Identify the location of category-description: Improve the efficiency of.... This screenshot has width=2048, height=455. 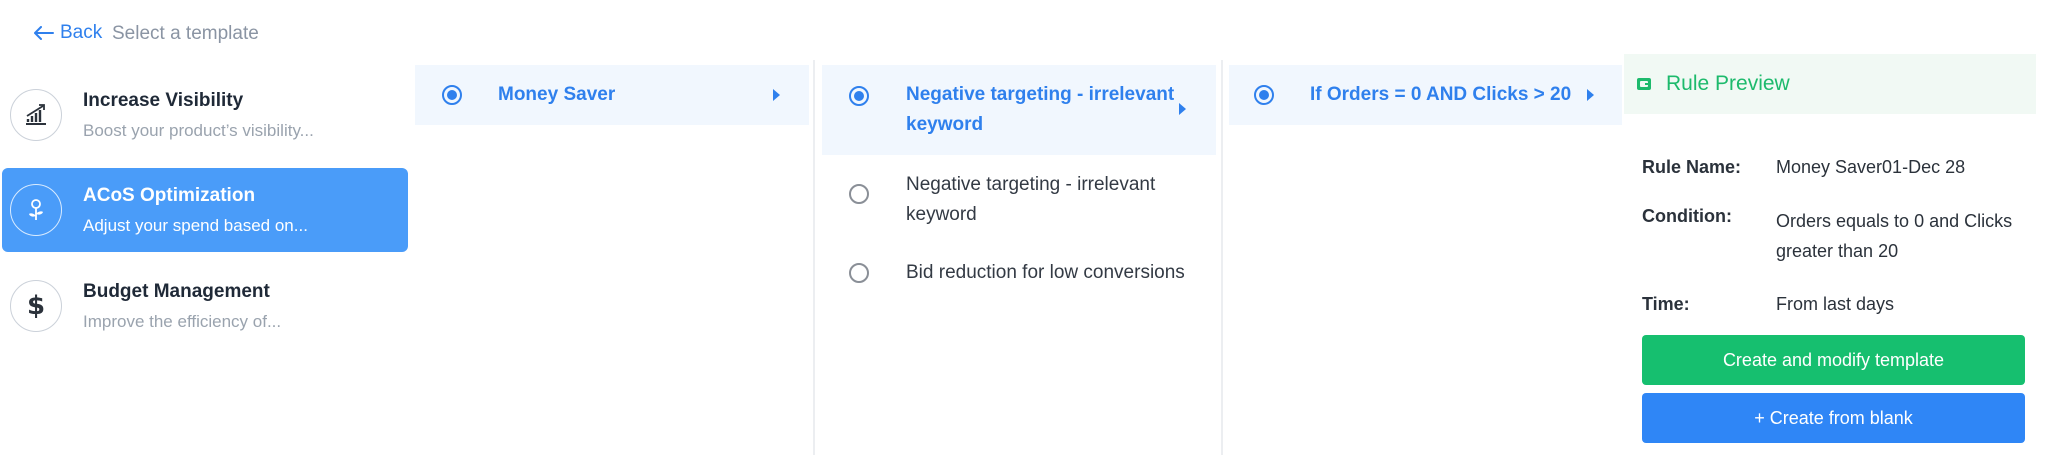
(182, 321).